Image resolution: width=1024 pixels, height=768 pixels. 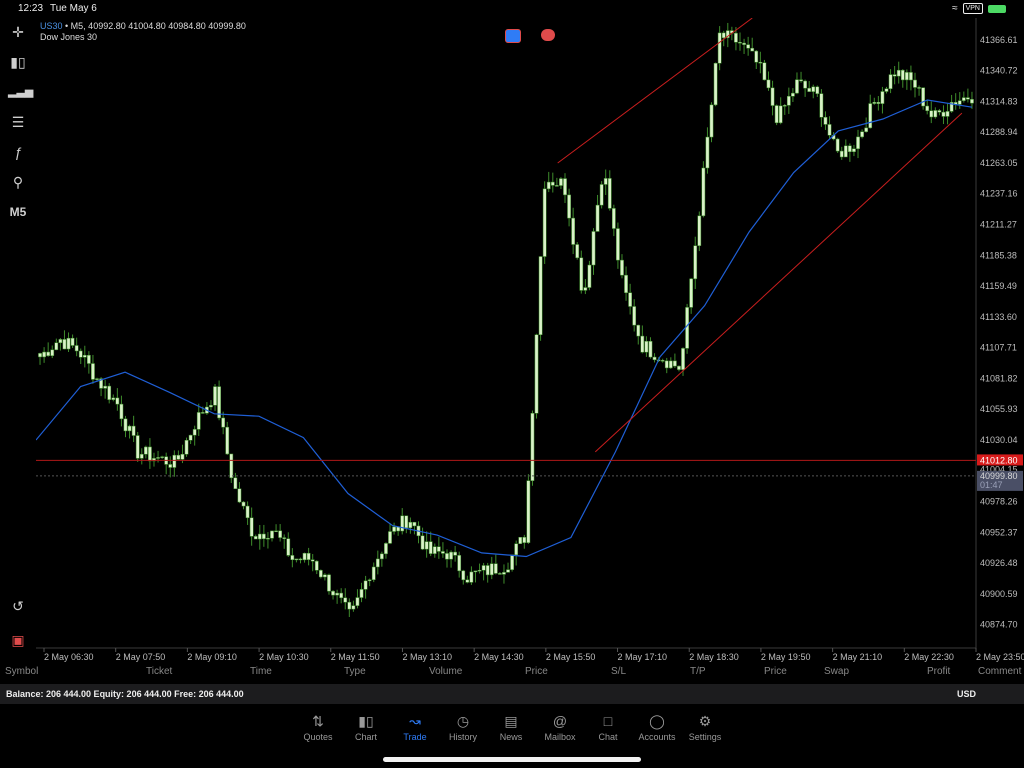 What do you see at coordinates (608, 721) in the screenshot?
I see `chat-icon: □` at bounding box center [608, 721].